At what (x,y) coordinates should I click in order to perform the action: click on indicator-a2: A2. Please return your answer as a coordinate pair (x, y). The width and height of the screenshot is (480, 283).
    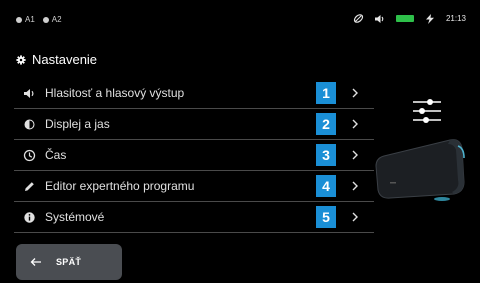
    Looking at the image, I should click on (52, 19).